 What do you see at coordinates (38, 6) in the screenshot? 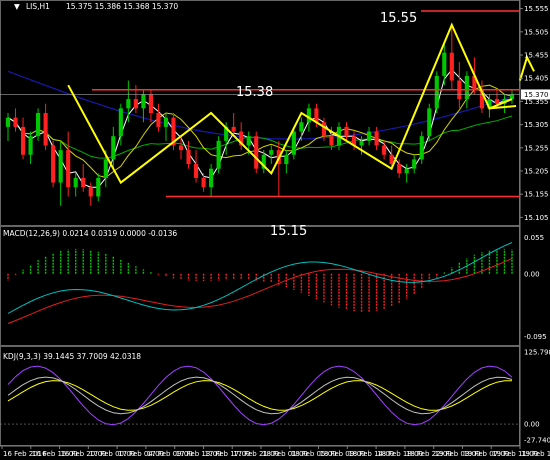
I see `symbol-label: LIS,H1` at bounding box center [38, 6].